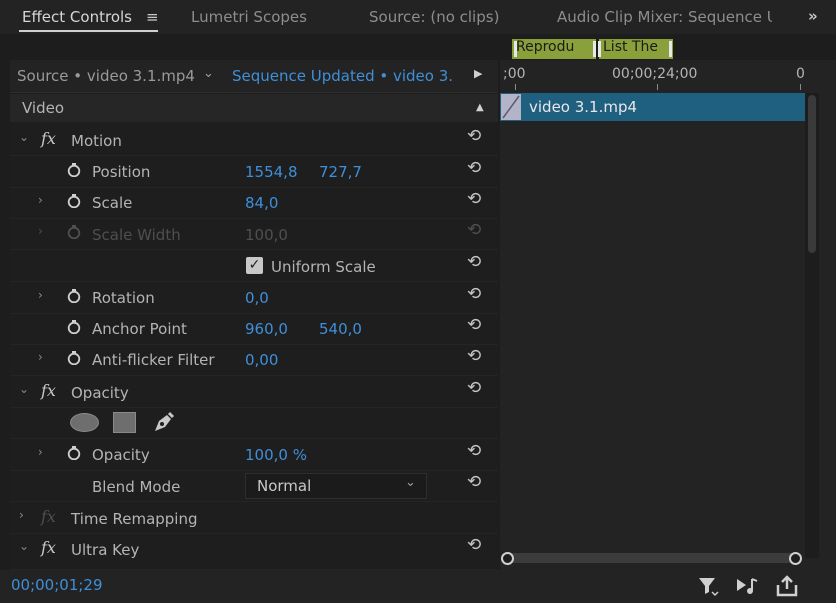  Describe the element at coordinates (136, 487) in the screenshot. I see `blend-mode-label: Blend Mode` at that location.